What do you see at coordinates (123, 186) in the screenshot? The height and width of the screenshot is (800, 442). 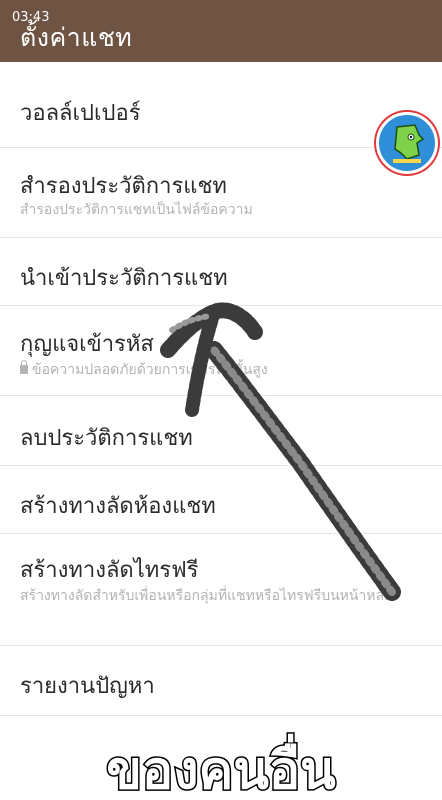 I see `menu-item-label: สำรองประวัติการแชท` at bounding box center [123, 186].